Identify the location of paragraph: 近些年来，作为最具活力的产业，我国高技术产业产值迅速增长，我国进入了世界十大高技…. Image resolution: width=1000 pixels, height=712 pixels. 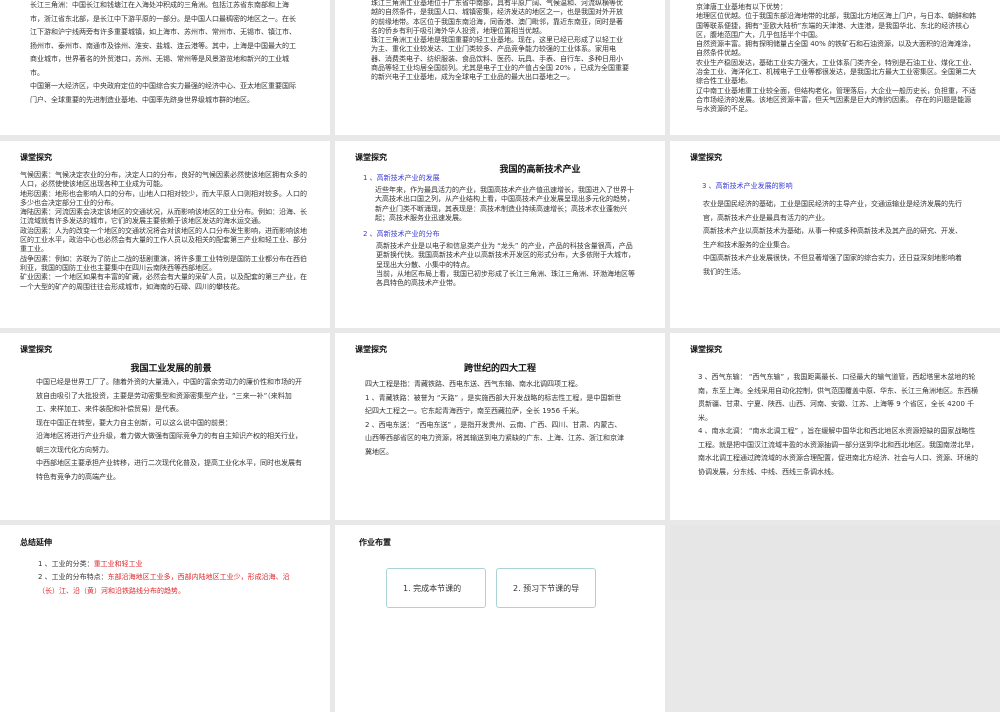
(504, 204).